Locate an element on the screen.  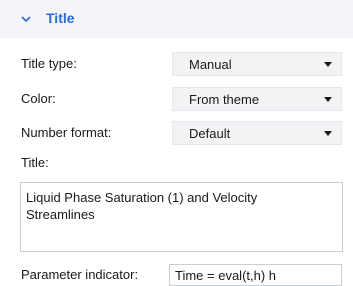
title-type-label: Title type: is located at coordinates (49, 63).